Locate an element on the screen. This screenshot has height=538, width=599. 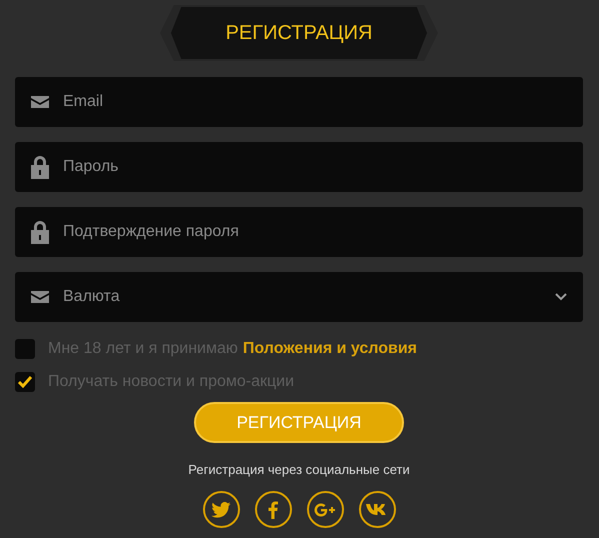
googleplus-button is located at coordinates (325, 509).